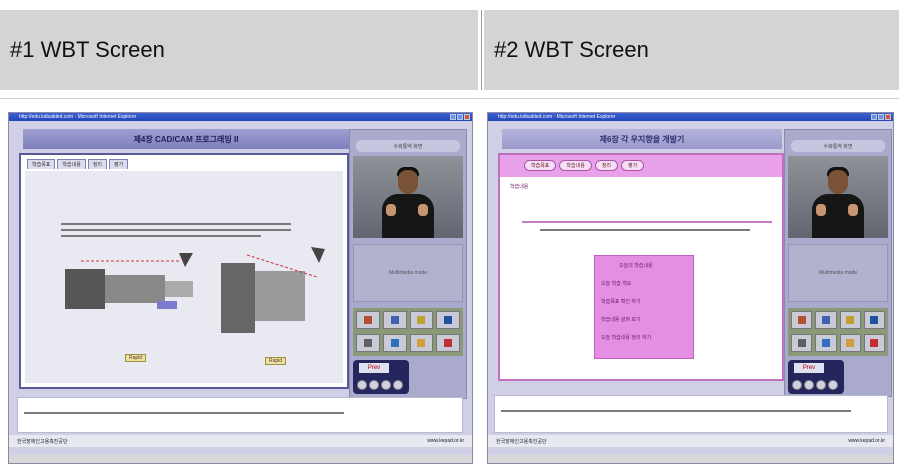  I want to click on outline-title: 오늘의 학습내용, so click(636, 266).